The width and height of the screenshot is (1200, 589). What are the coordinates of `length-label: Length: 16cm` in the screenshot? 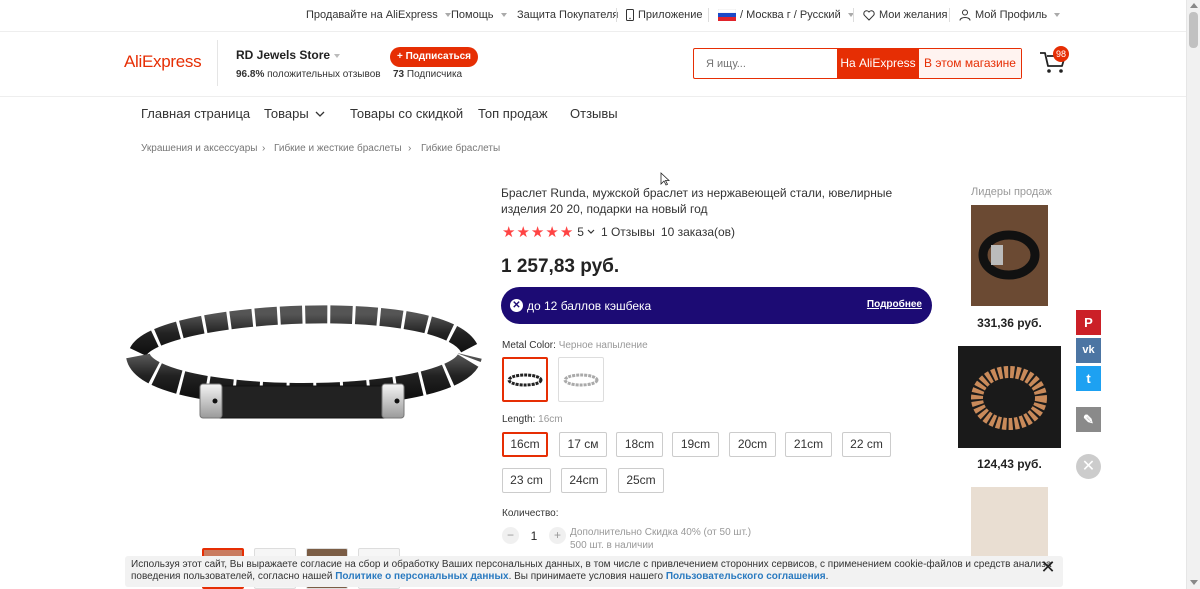 It's located at (532, 419).